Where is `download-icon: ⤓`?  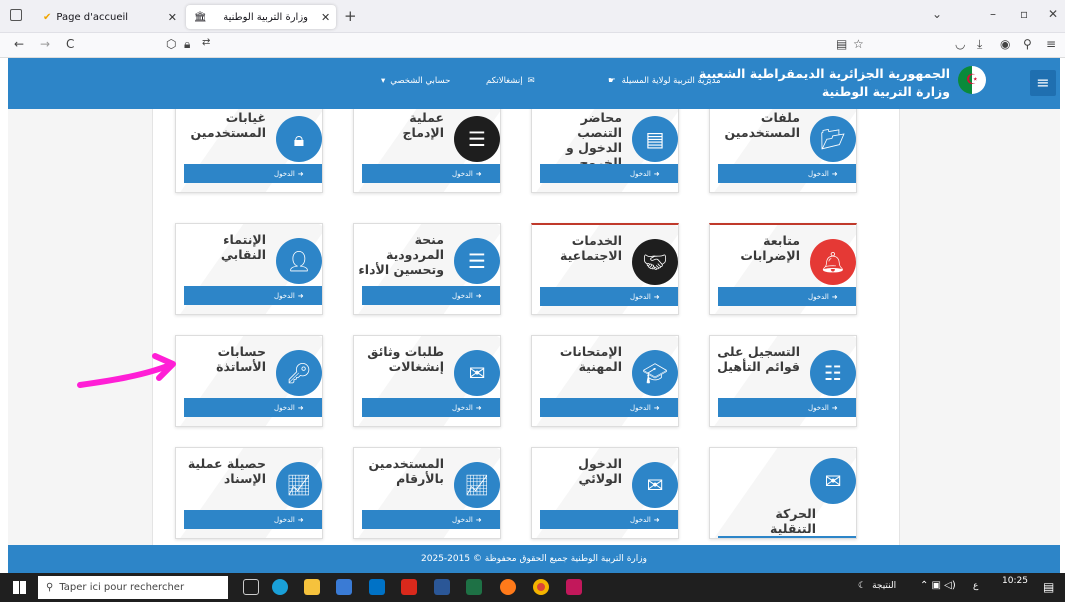 download-icon: ⤓ is located at coordinates (979, 44).